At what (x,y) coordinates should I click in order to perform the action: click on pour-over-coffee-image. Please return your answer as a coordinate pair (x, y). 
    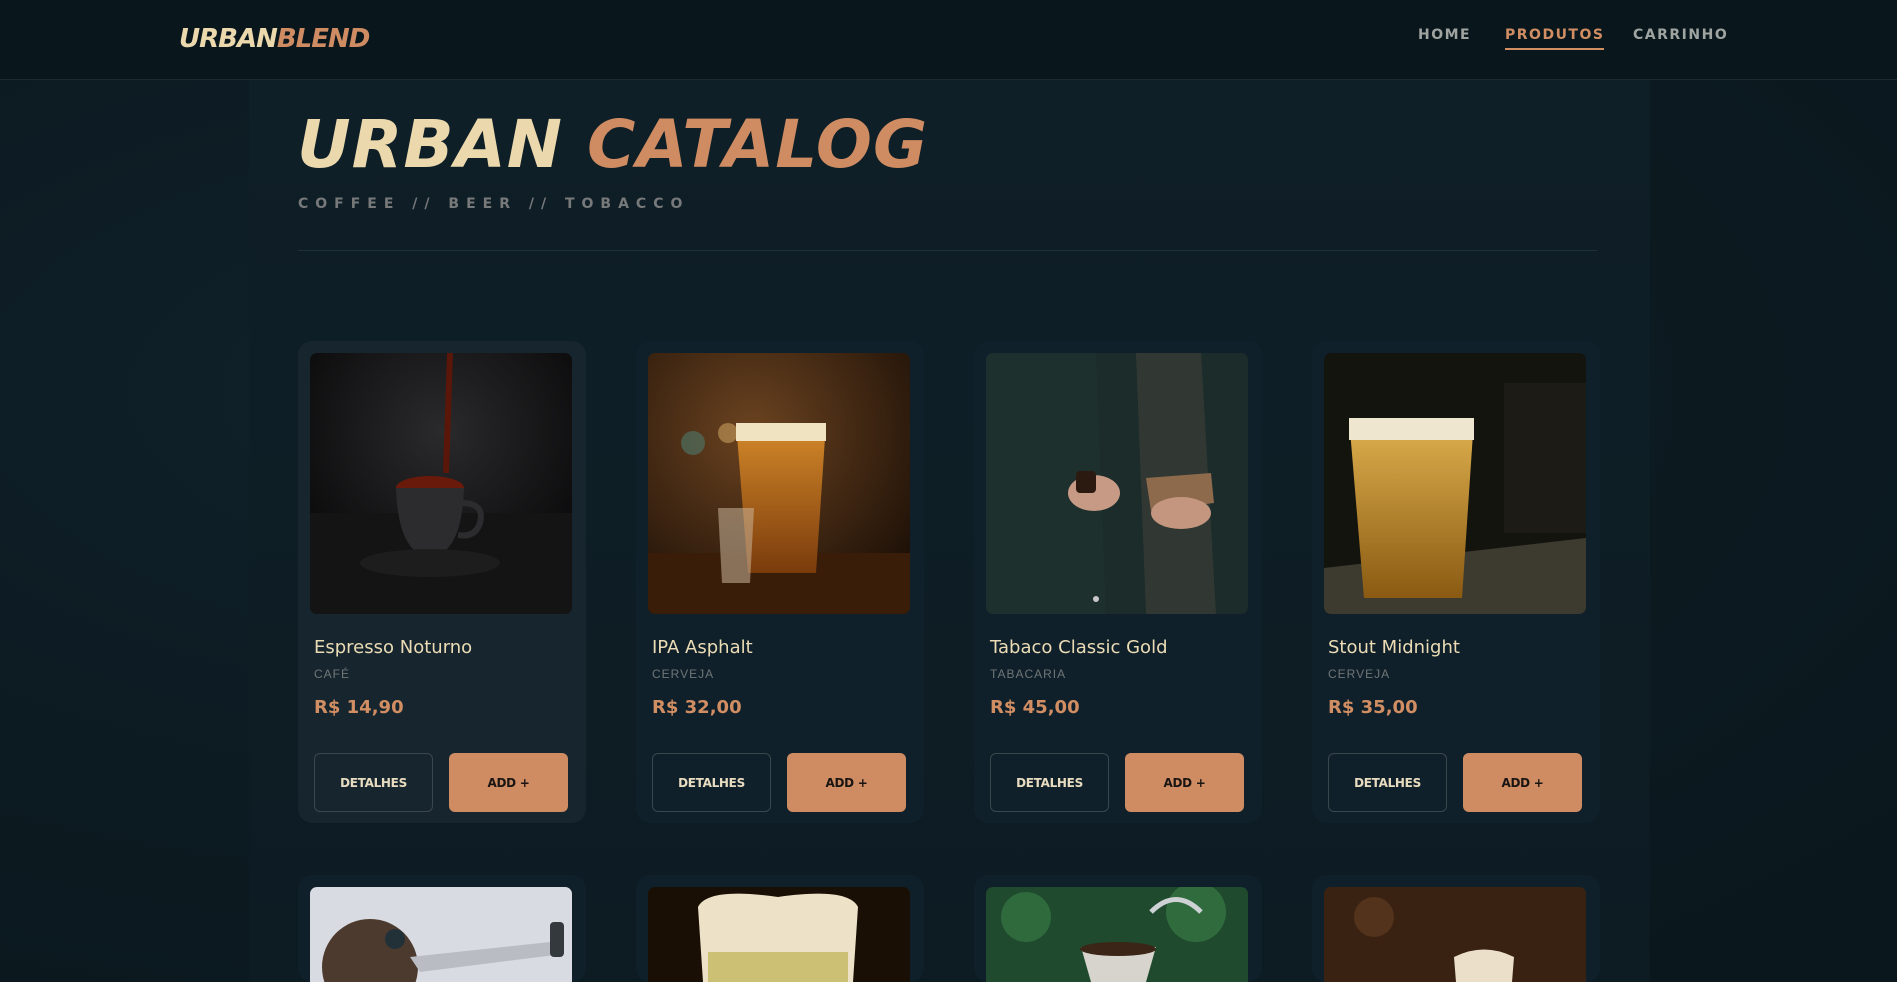
    Looking at the image, I should click on (1117, 934).